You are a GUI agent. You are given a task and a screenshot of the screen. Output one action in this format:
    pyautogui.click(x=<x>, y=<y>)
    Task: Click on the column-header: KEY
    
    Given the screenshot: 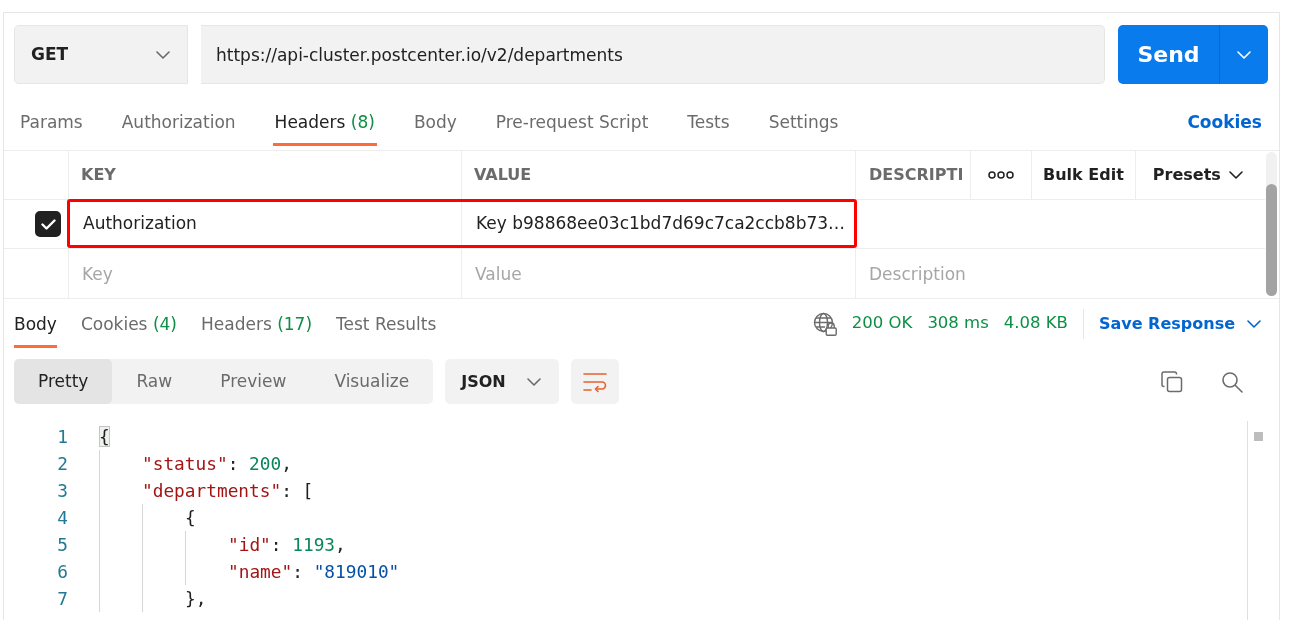 What is the action you would take?
    pyautogui.click(x=265, y=175)
    